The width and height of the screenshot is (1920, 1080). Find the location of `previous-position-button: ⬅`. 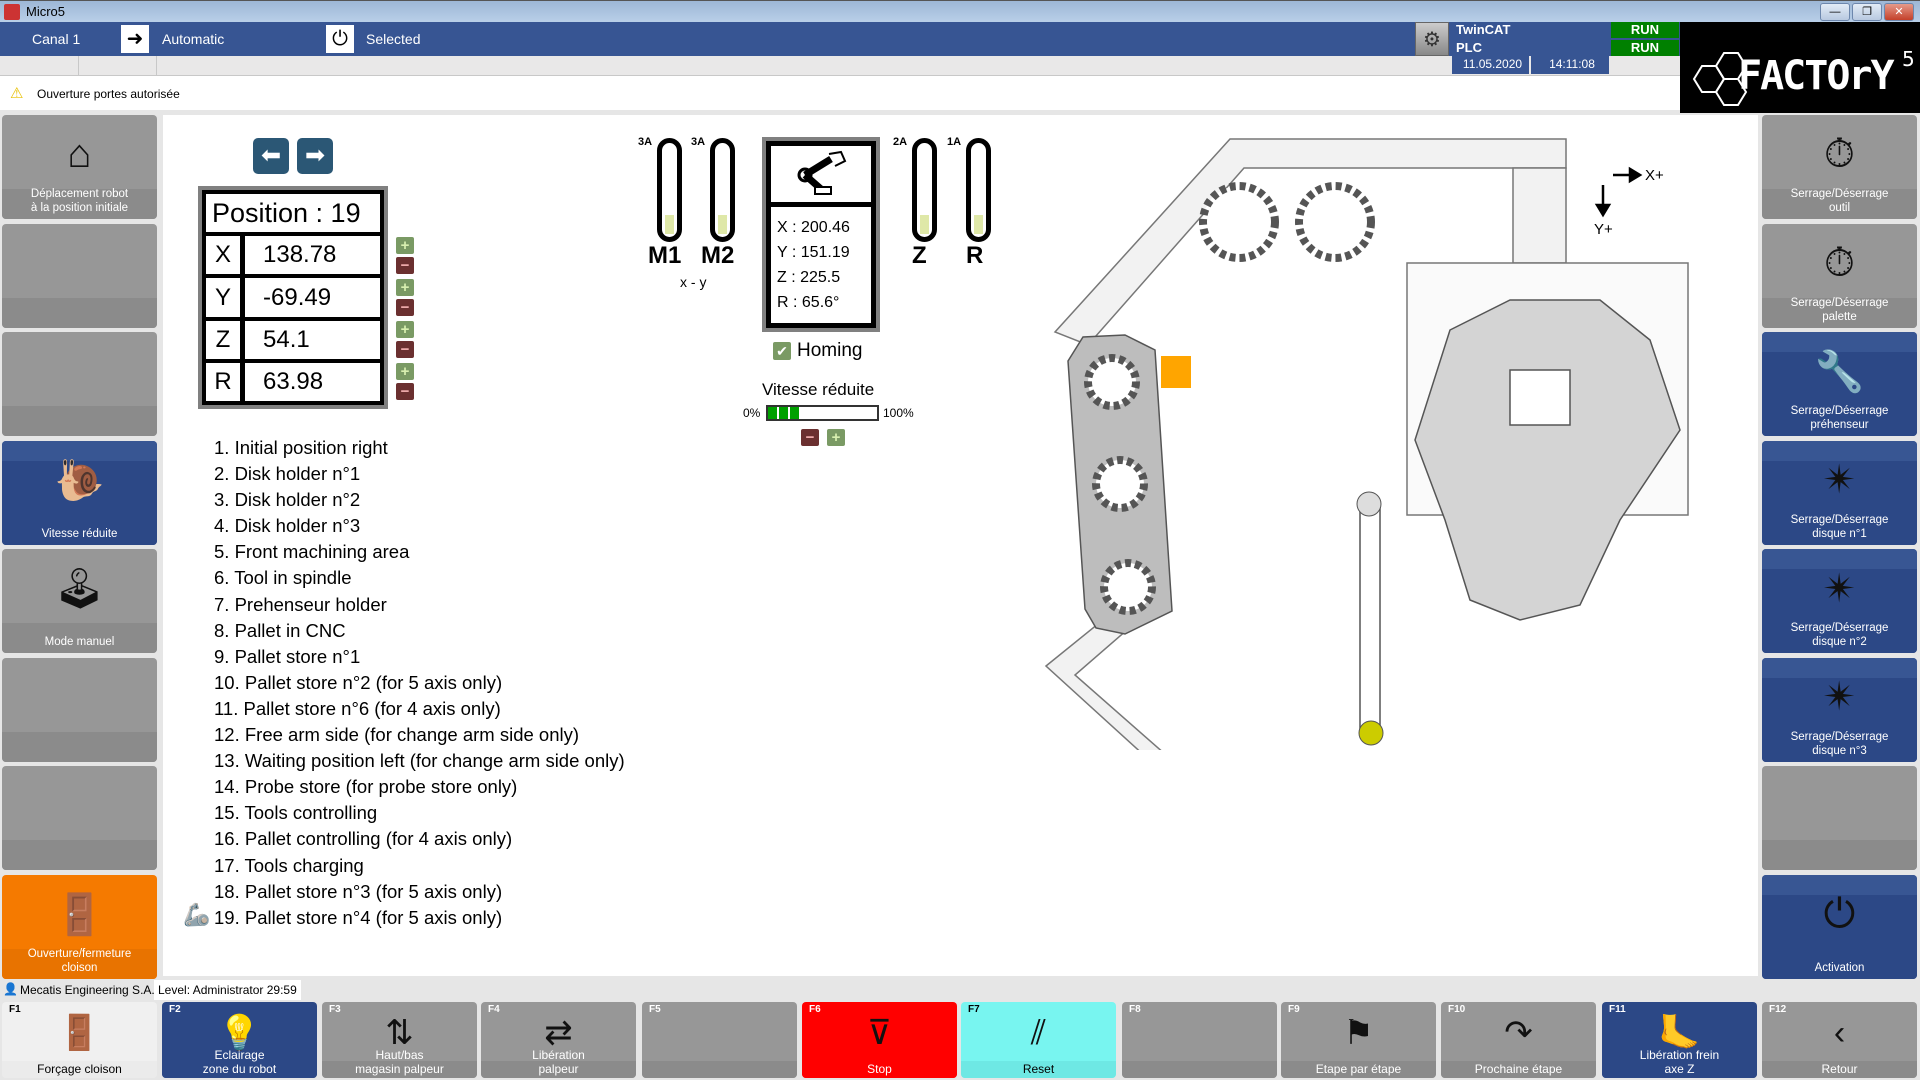

previous-position-button: ⬅ is located at coordinates (271, 156).